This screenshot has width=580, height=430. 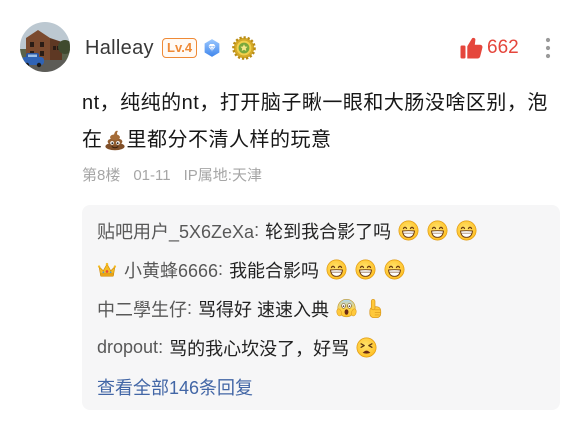 What do you see at coordinates (101, 175) in the screenshot?
I see `floor-number: 第8楼` at bounding box center [101, 175].